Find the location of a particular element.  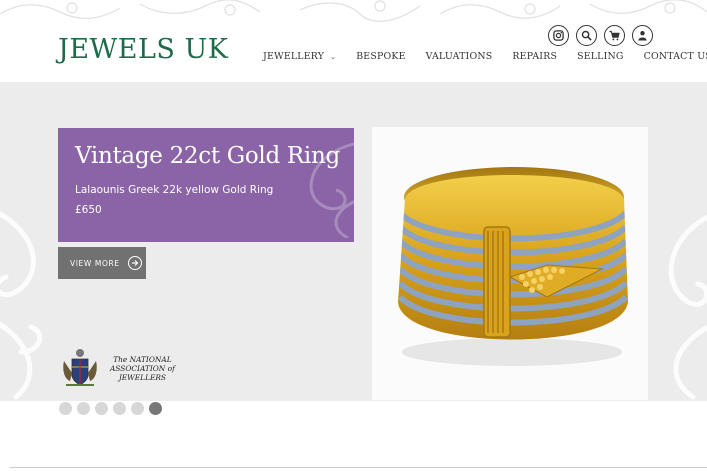

nav-item-label: SELLING is located at coordinates (600, 56).